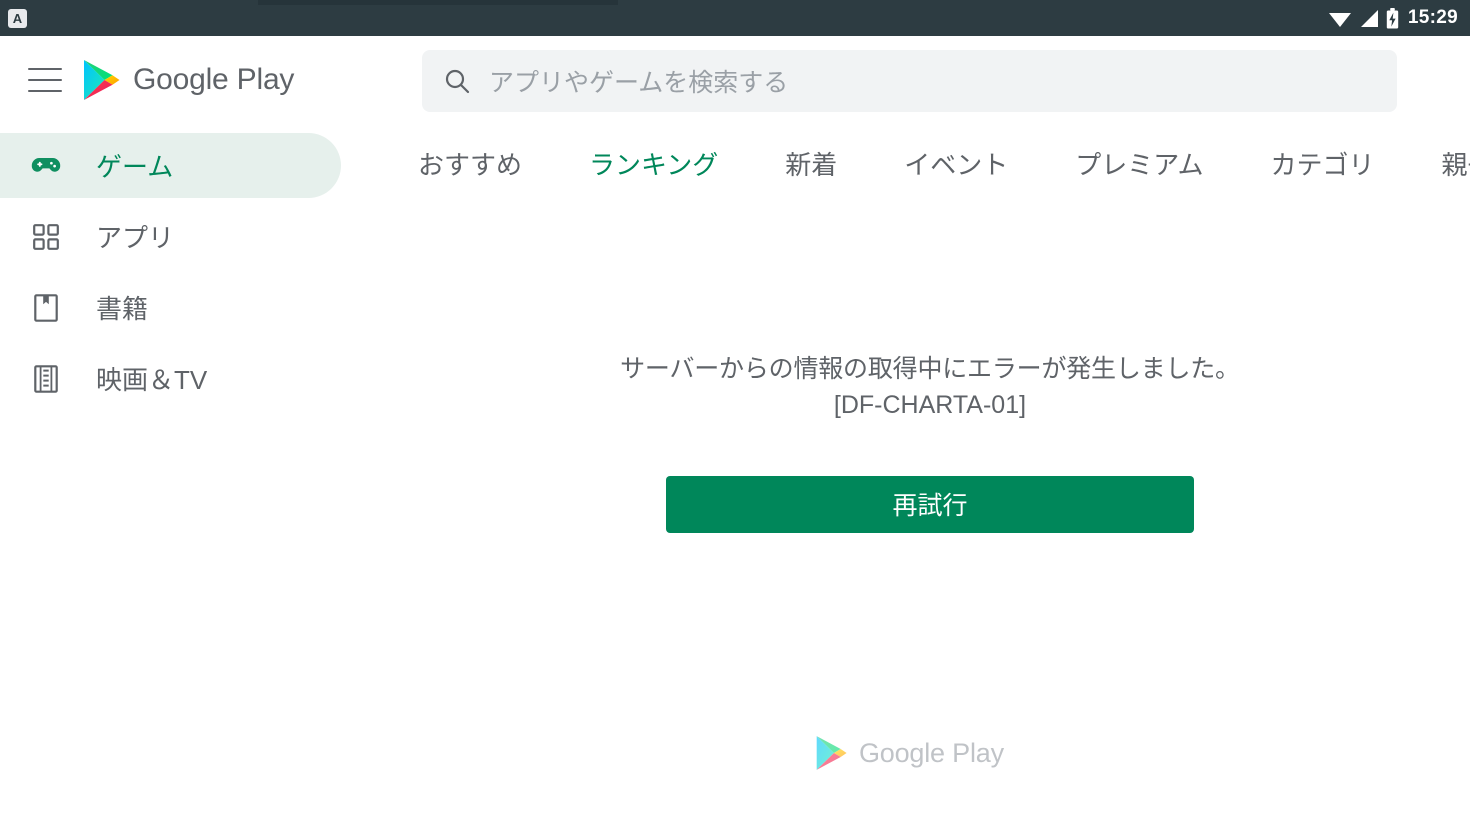  Describe the element at coordinates (438, 2) in the screenshot. I see `recording-strip` at that location.